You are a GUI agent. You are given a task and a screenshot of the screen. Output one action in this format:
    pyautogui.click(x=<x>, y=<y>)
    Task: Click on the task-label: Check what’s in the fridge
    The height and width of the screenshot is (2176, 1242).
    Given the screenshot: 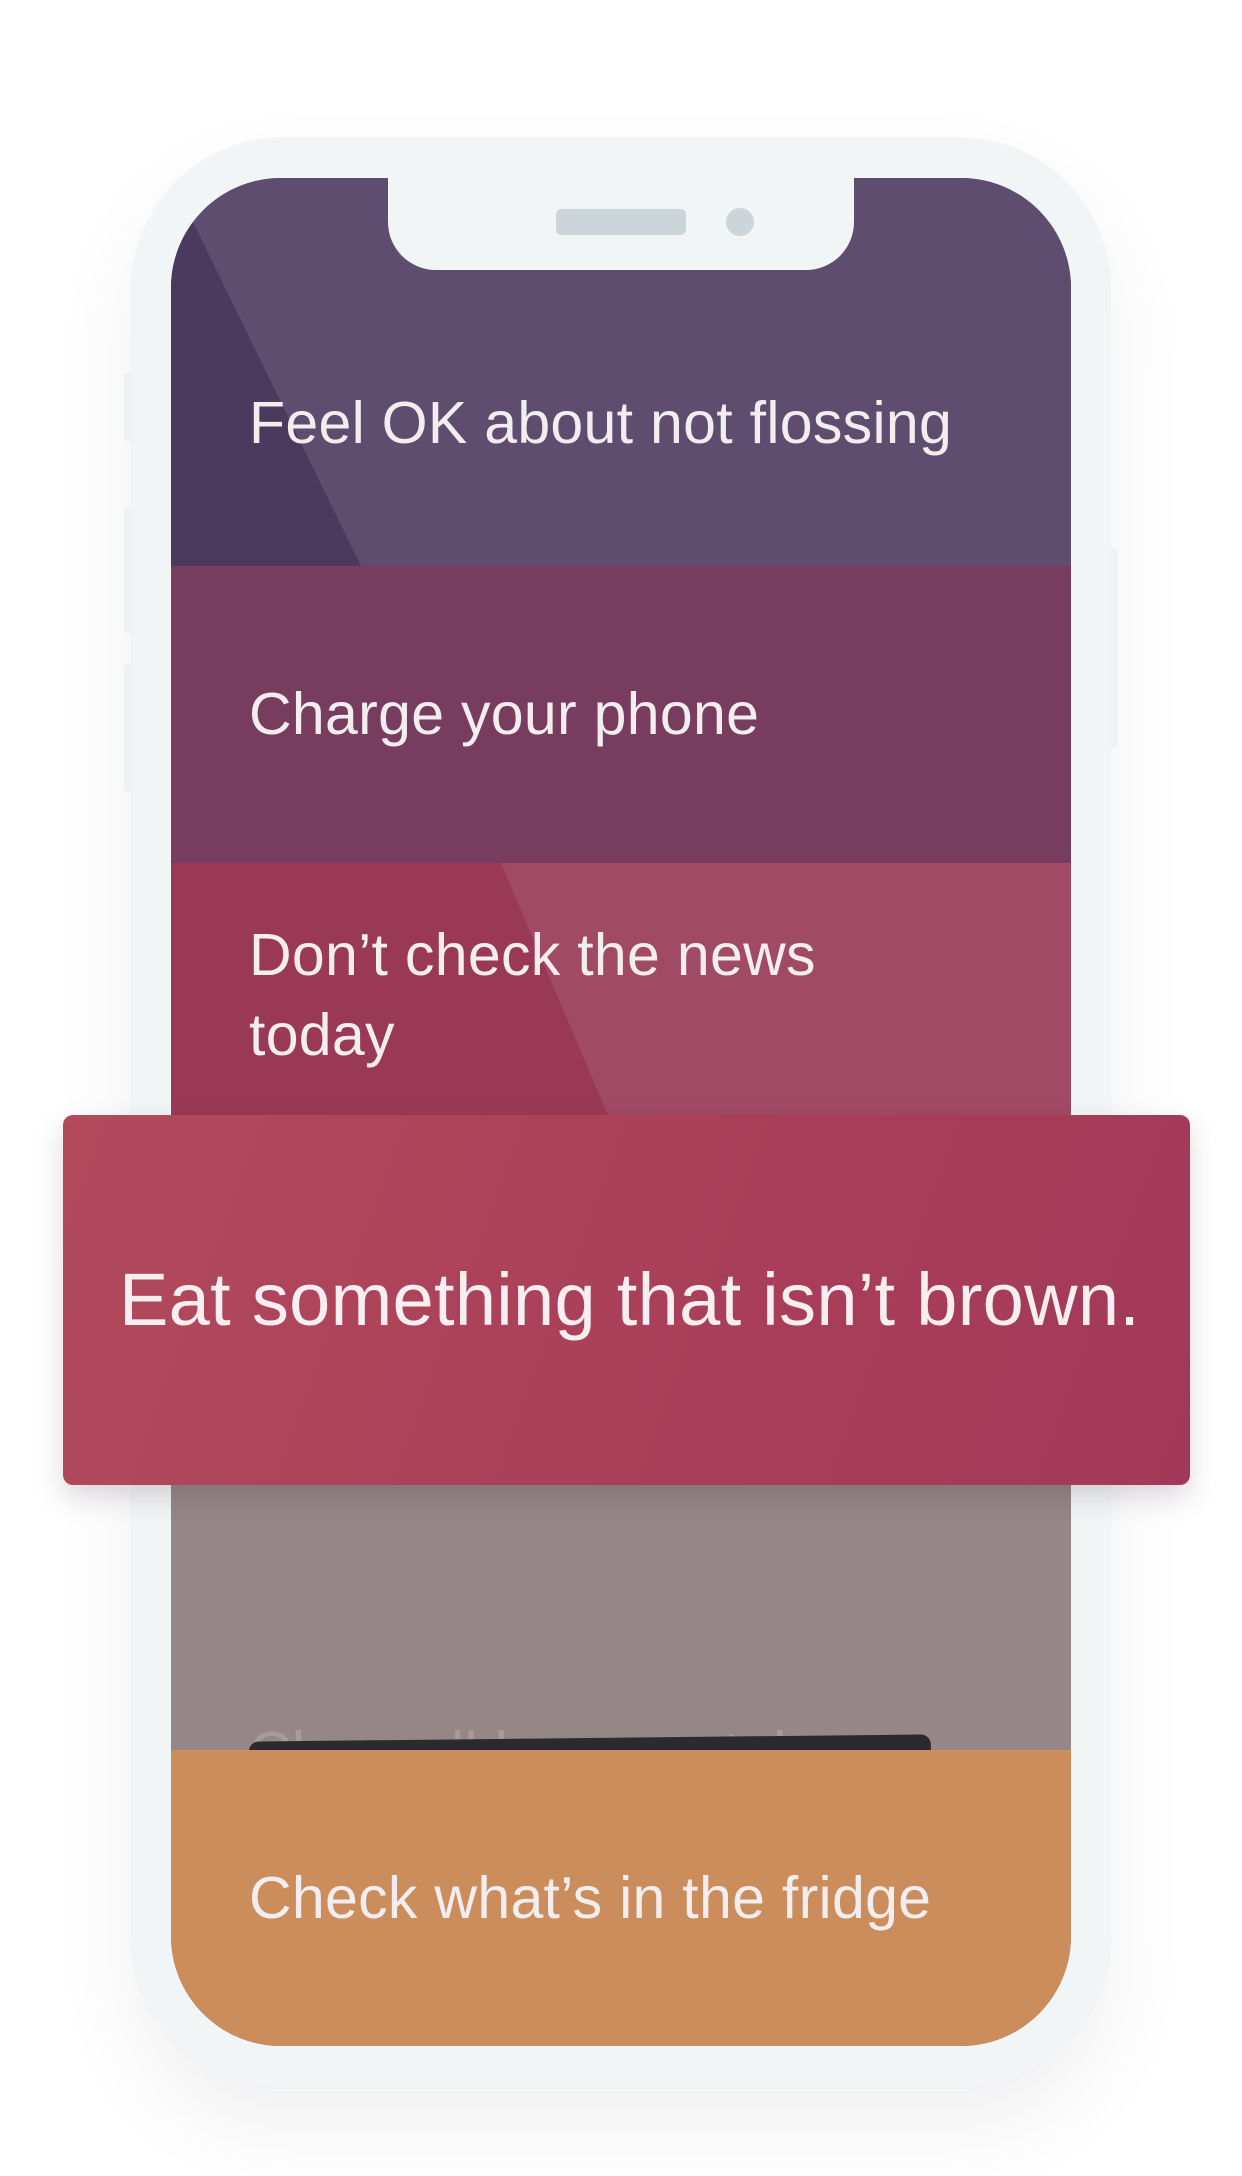 What is the action you would take?
    pyautogui.click(x=590, y=1898)
    